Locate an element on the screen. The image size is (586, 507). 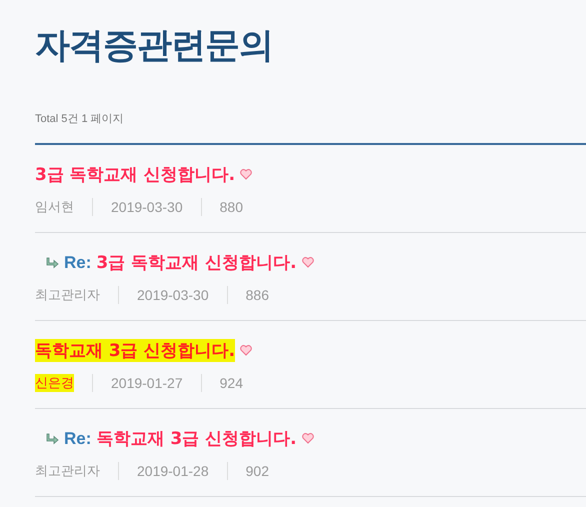
post-date: 2019-01-27 is located at coordinates (147, 383).